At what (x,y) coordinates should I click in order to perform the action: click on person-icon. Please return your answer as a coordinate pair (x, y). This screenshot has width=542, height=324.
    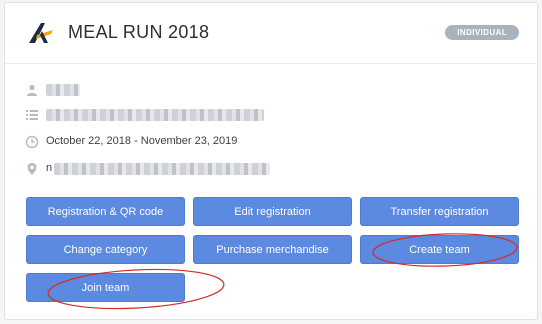
    Looking at the image, I should click on (32, 90).